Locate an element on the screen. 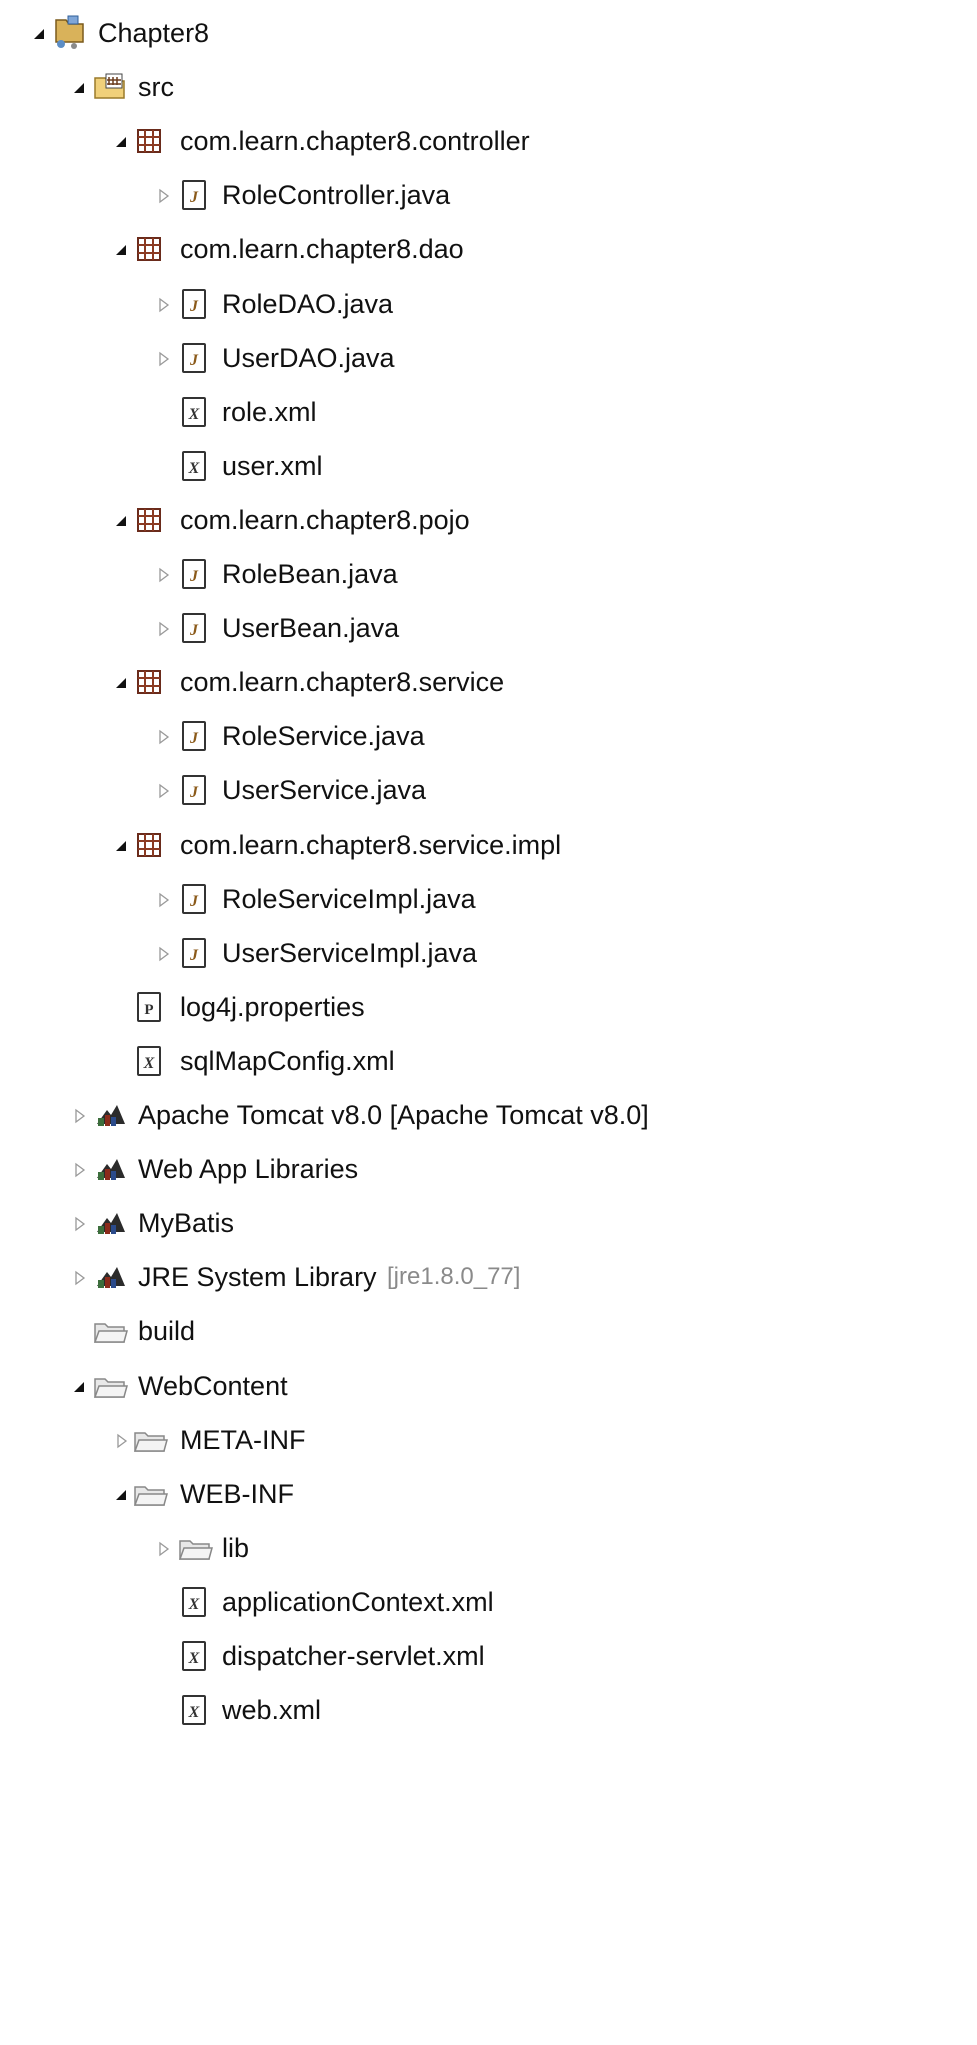  tree-item-label: log4j.properties is located at coordinates (272, 1006).